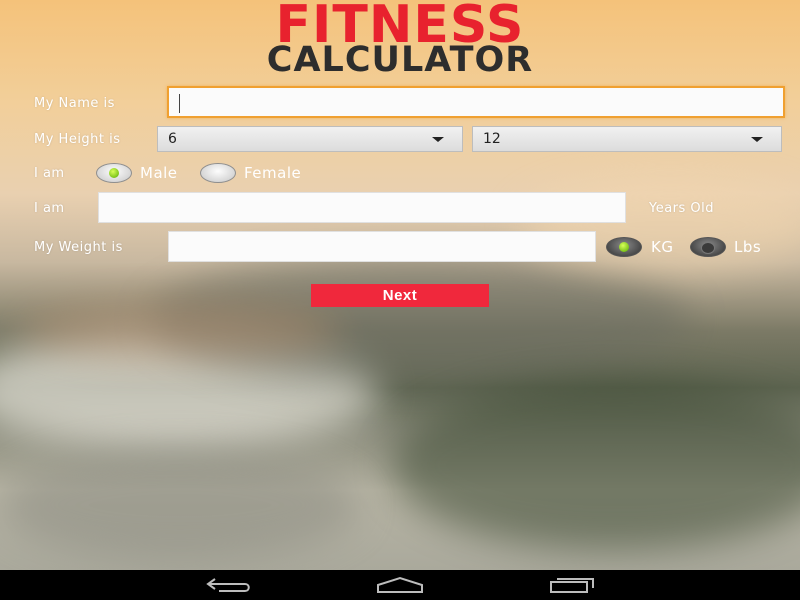 Image resolution: width=800 pixels, height=600 pixels. Describe the element at coordinates (74, 103) in the screenshot. I see `name-label: My Name is` at that location.